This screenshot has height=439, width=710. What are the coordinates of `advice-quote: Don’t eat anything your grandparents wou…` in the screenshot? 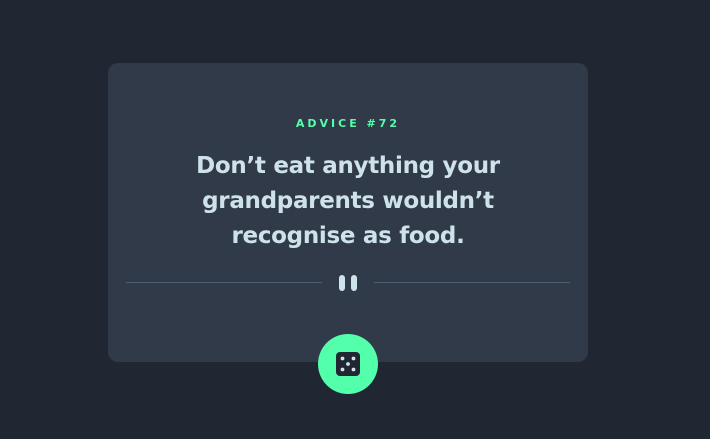 It's located at (348, 201).